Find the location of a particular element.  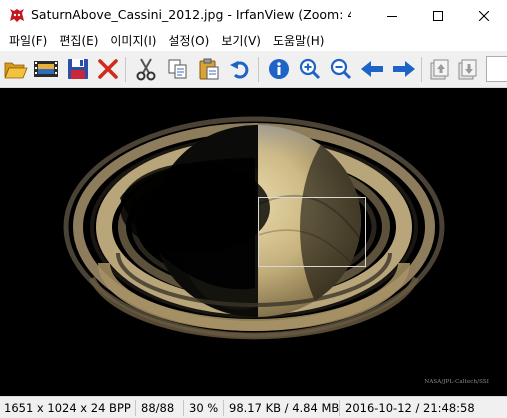

zoom-out-icon is located at coordinates (341, 69).